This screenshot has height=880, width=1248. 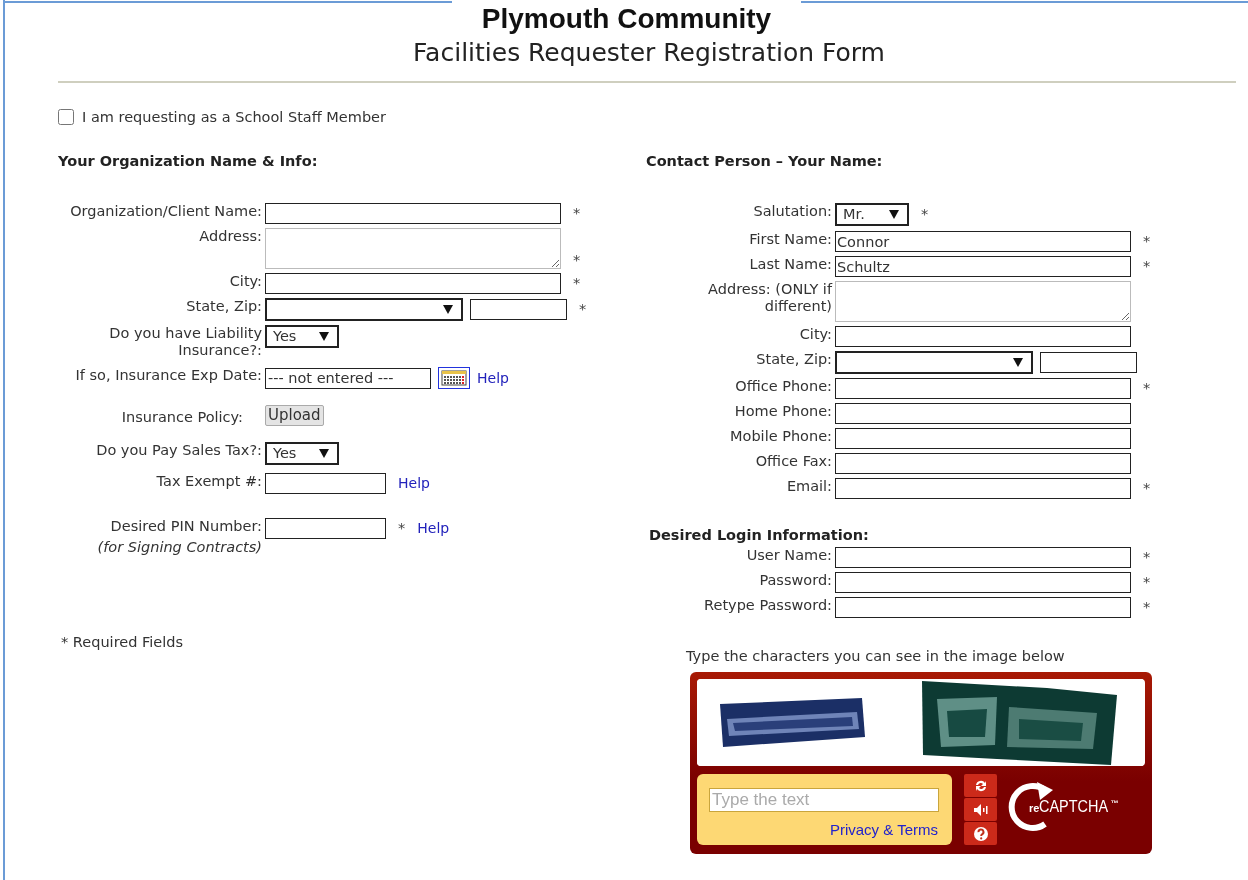 What do you see at coordinates (809, 486) in the screenshot?
I see `field-label: Email:` at bounding box center [809, 486].